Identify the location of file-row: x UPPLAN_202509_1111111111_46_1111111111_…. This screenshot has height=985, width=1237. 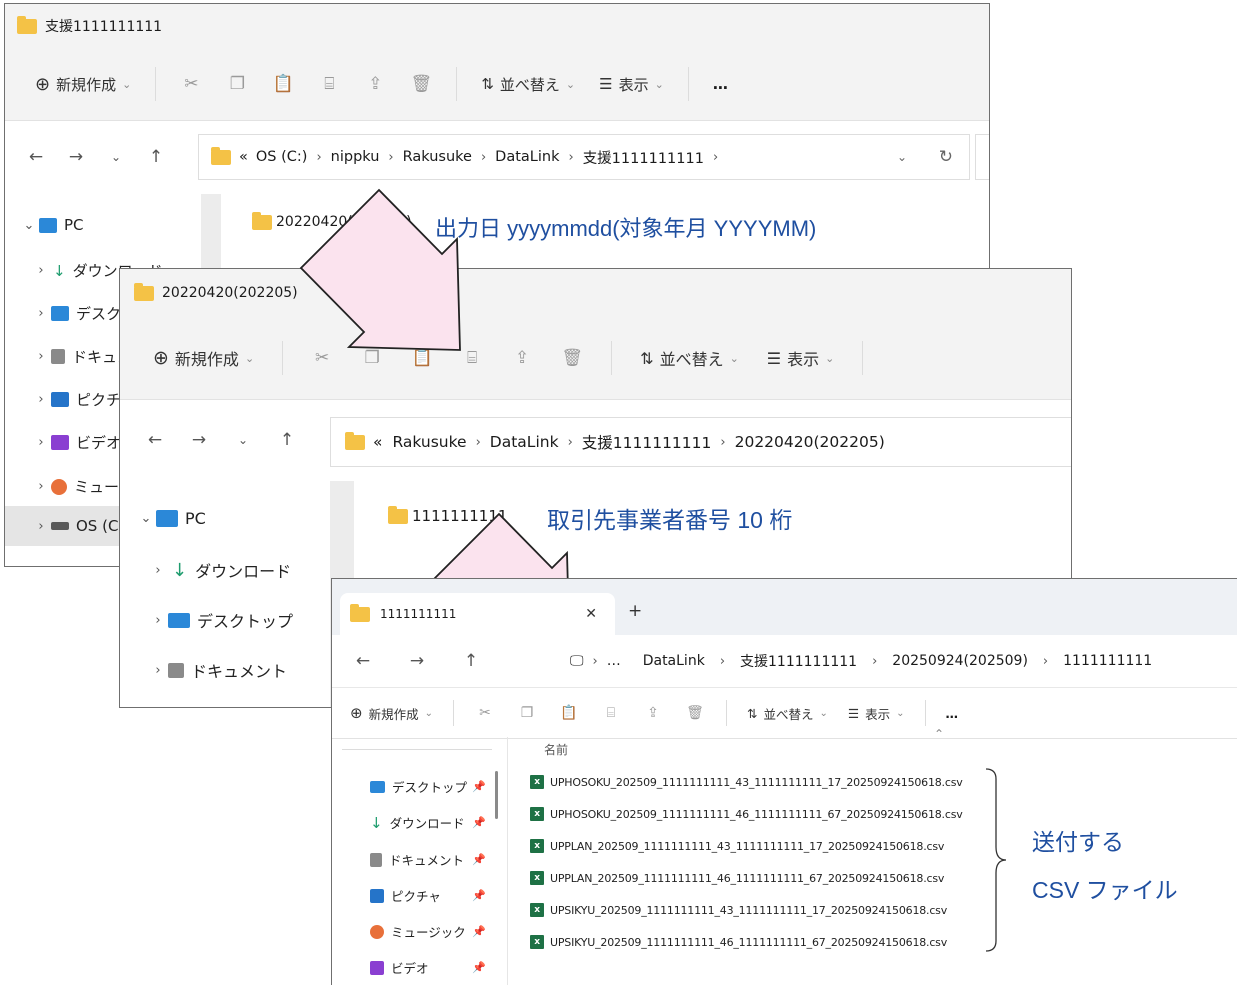
(737, 878).